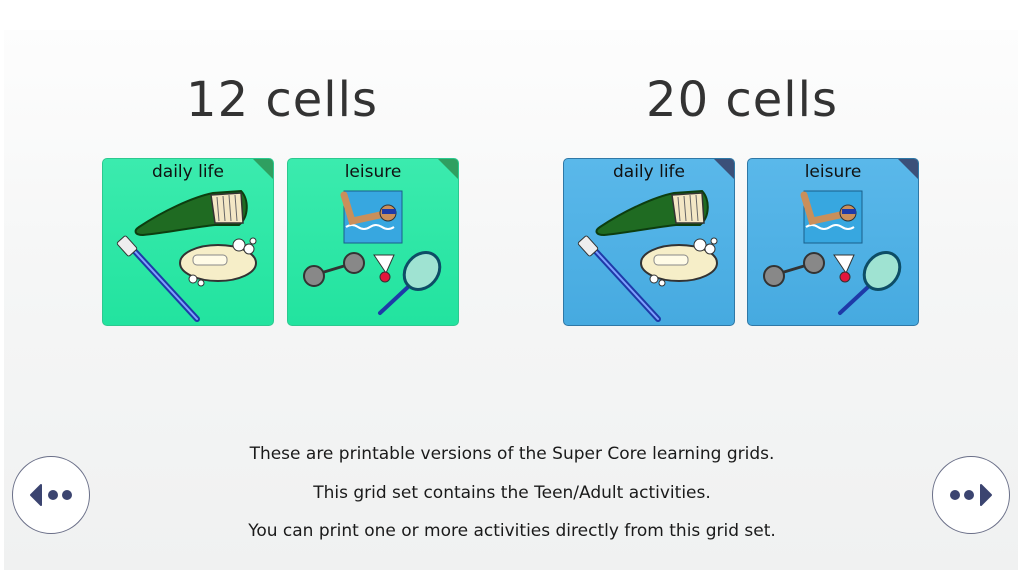  I want to click on tile-20-daily-life: daily life, so click(649, 242).